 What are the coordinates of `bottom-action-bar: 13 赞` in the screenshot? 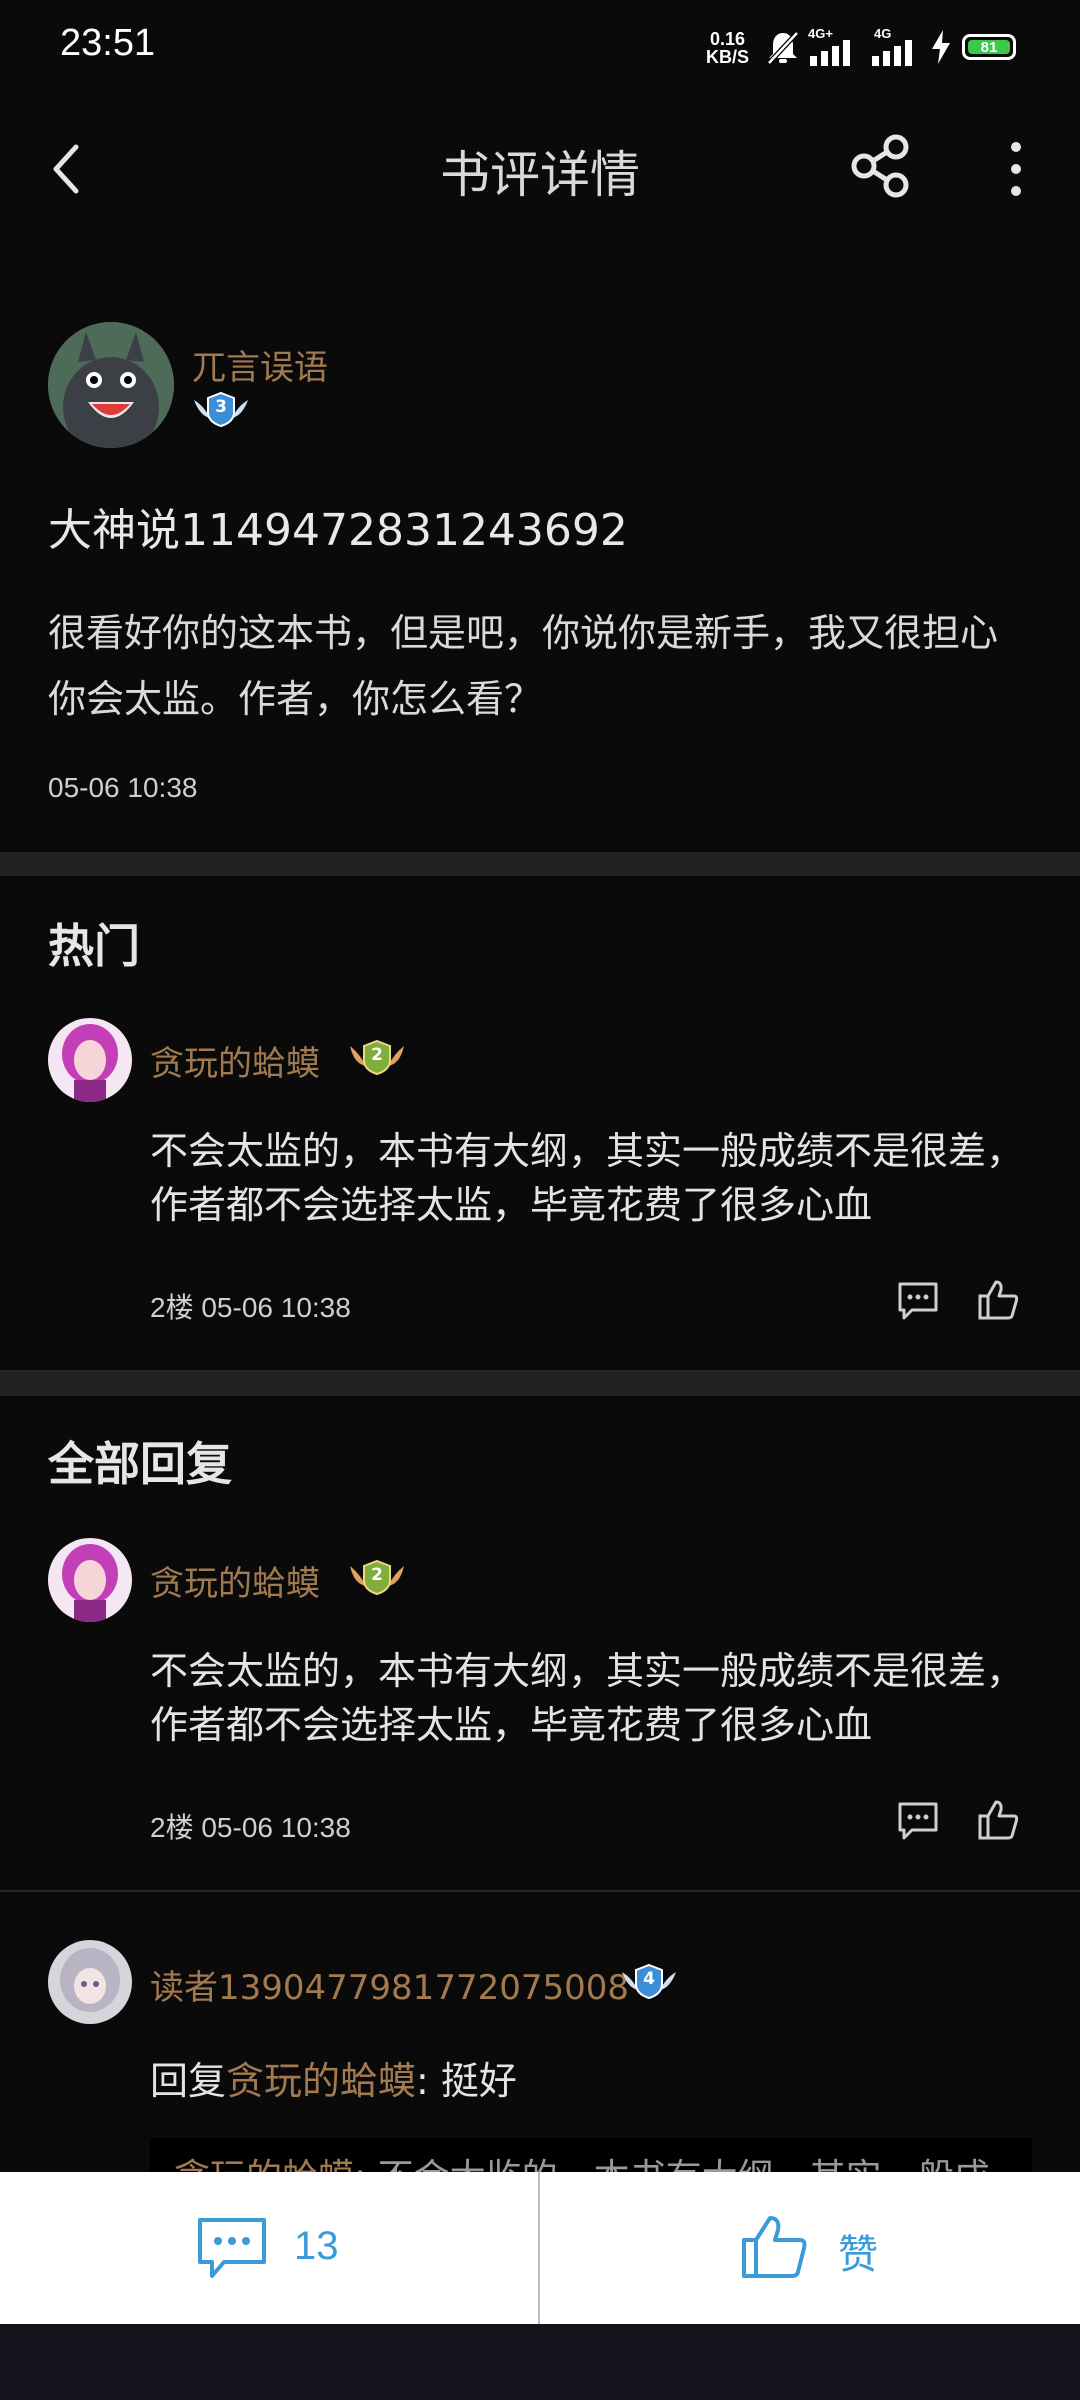 It's located at (540, 2248).